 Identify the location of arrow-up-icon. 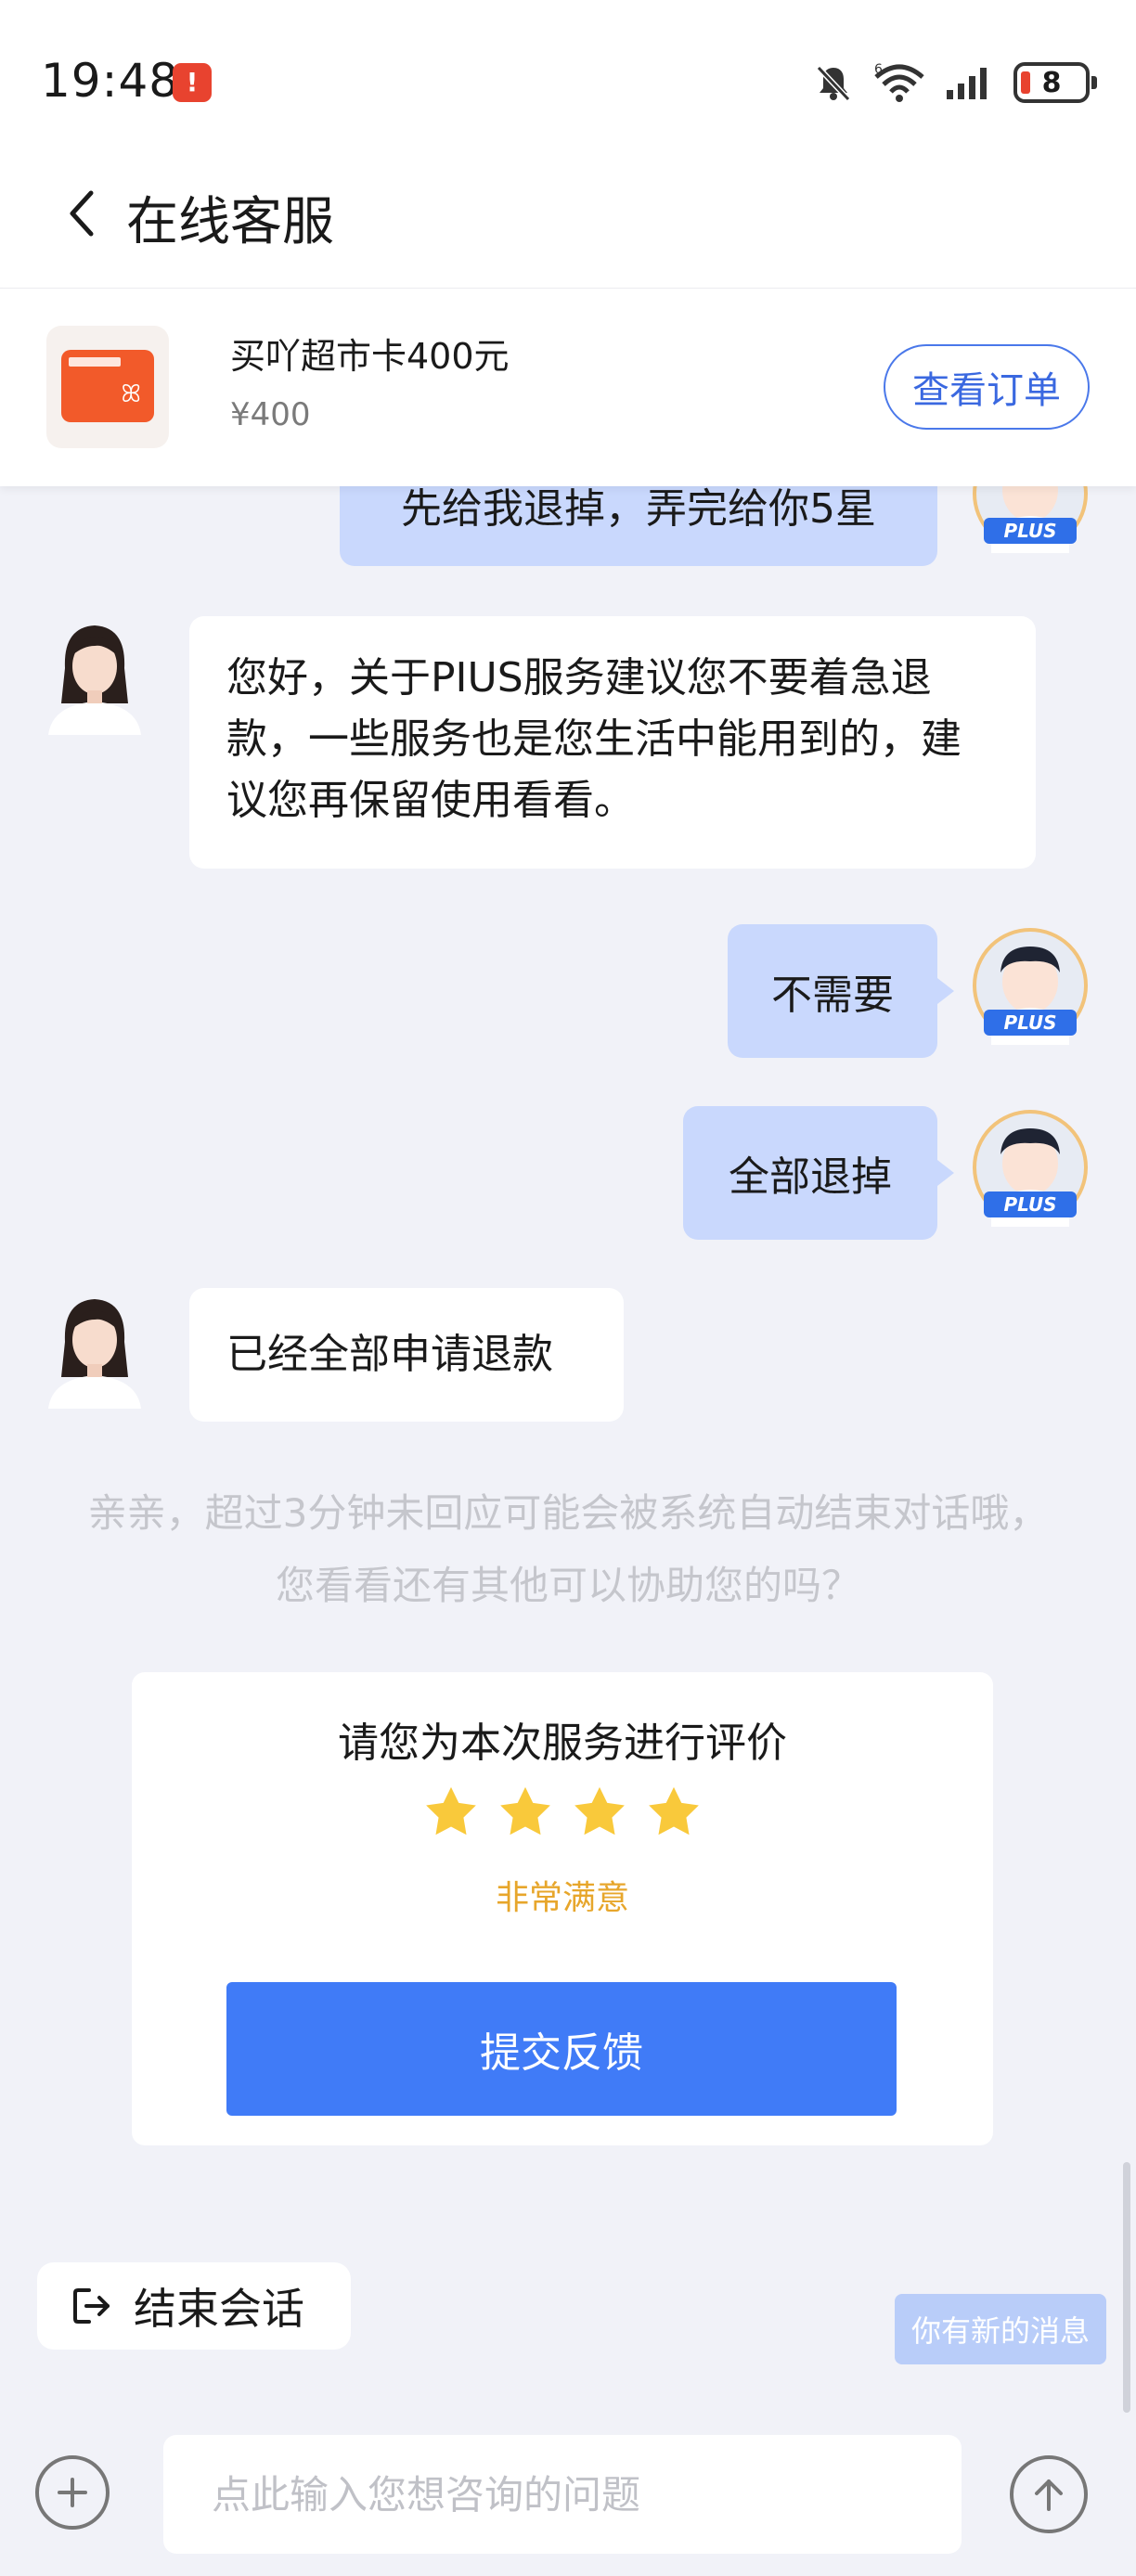
(1049, 2495).